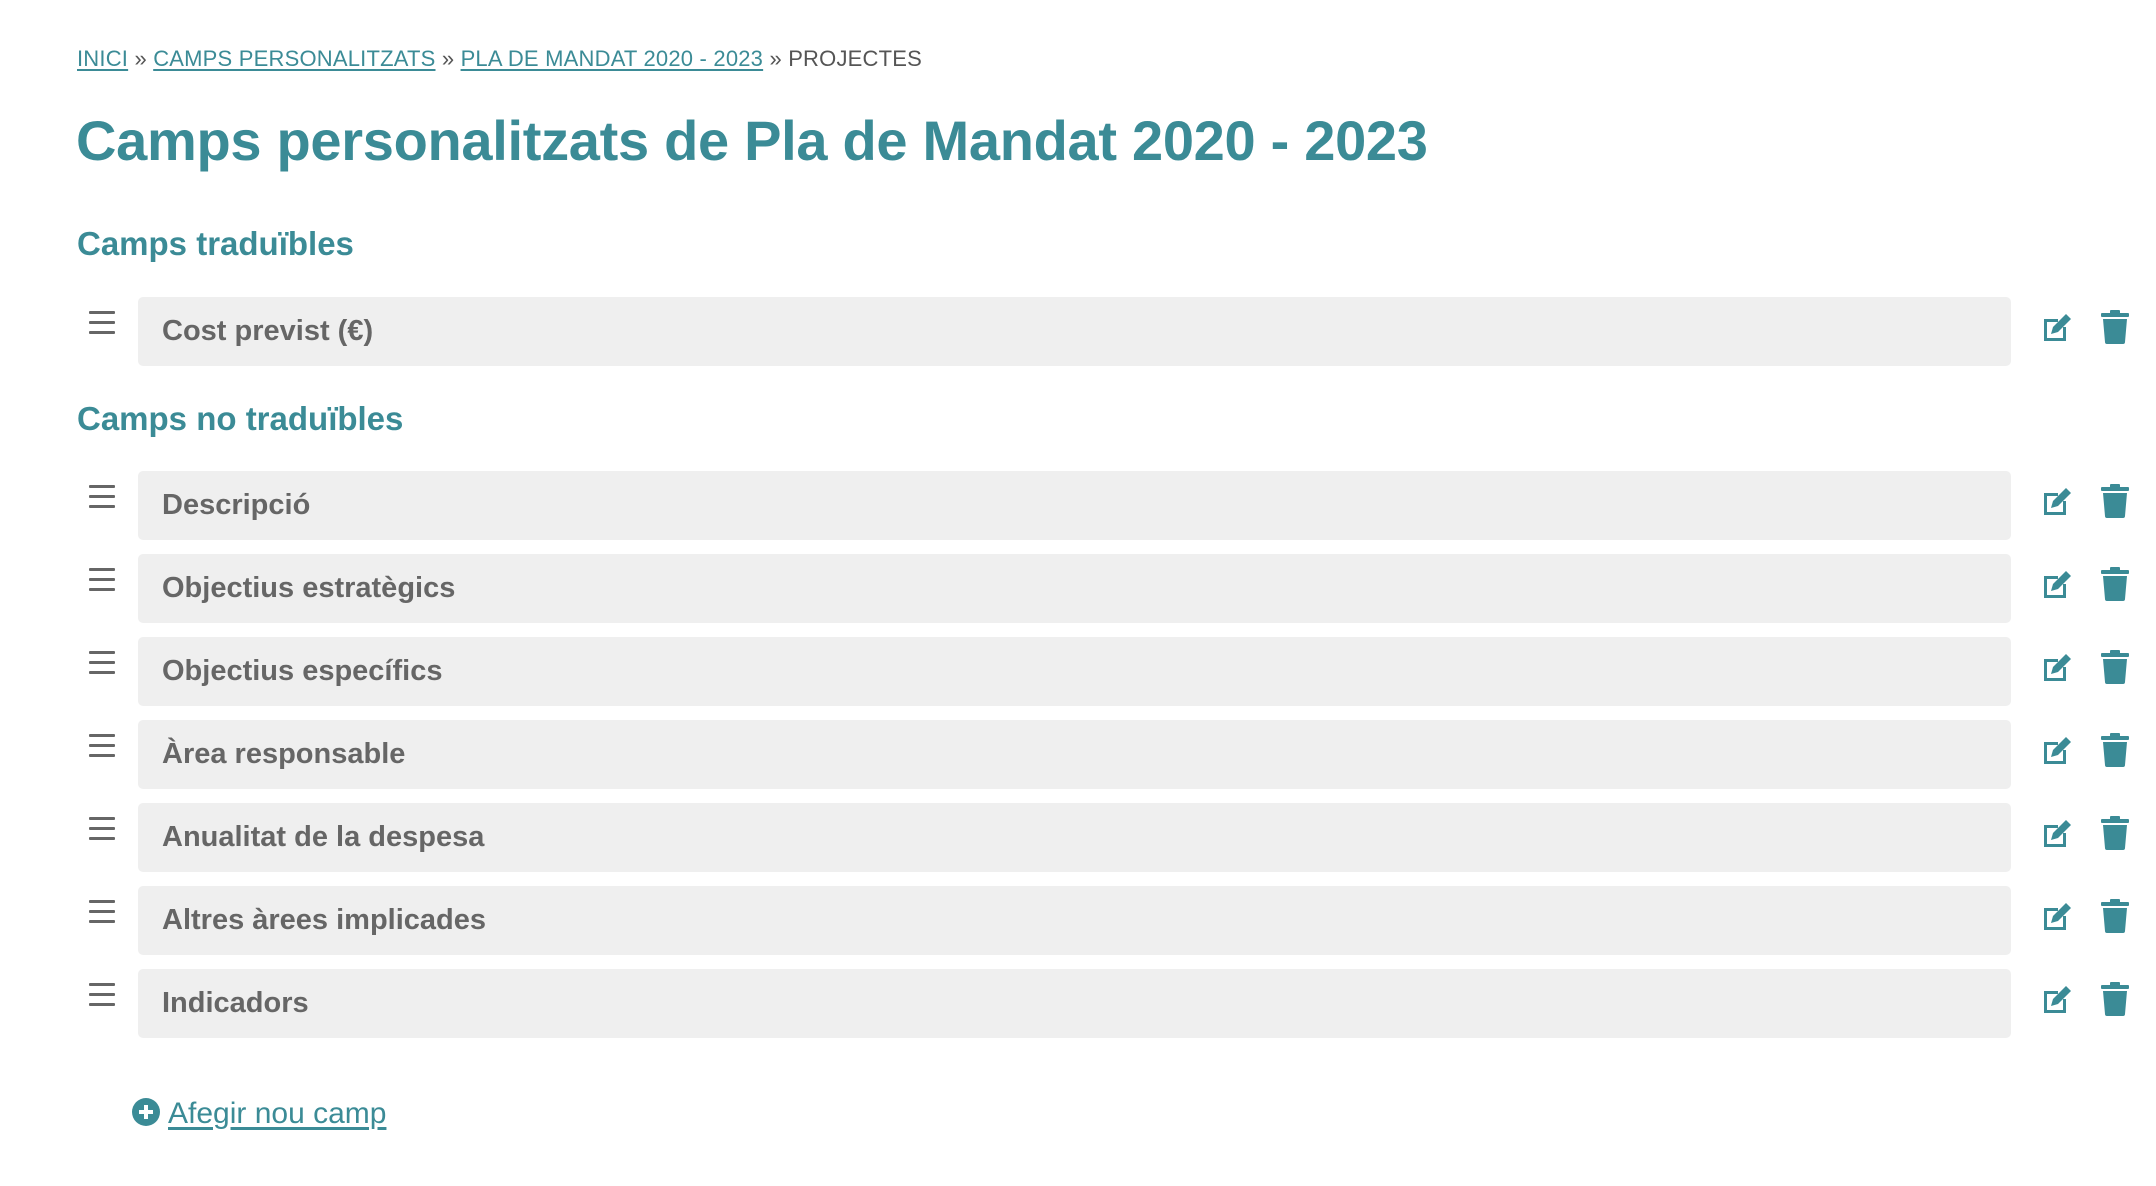 This screenshot has width=2156, height=1186. What do you see at coordinates (1074, 505) in the screenshot?
I see `field-label: Descripció` at bounding box center [1074, 505].